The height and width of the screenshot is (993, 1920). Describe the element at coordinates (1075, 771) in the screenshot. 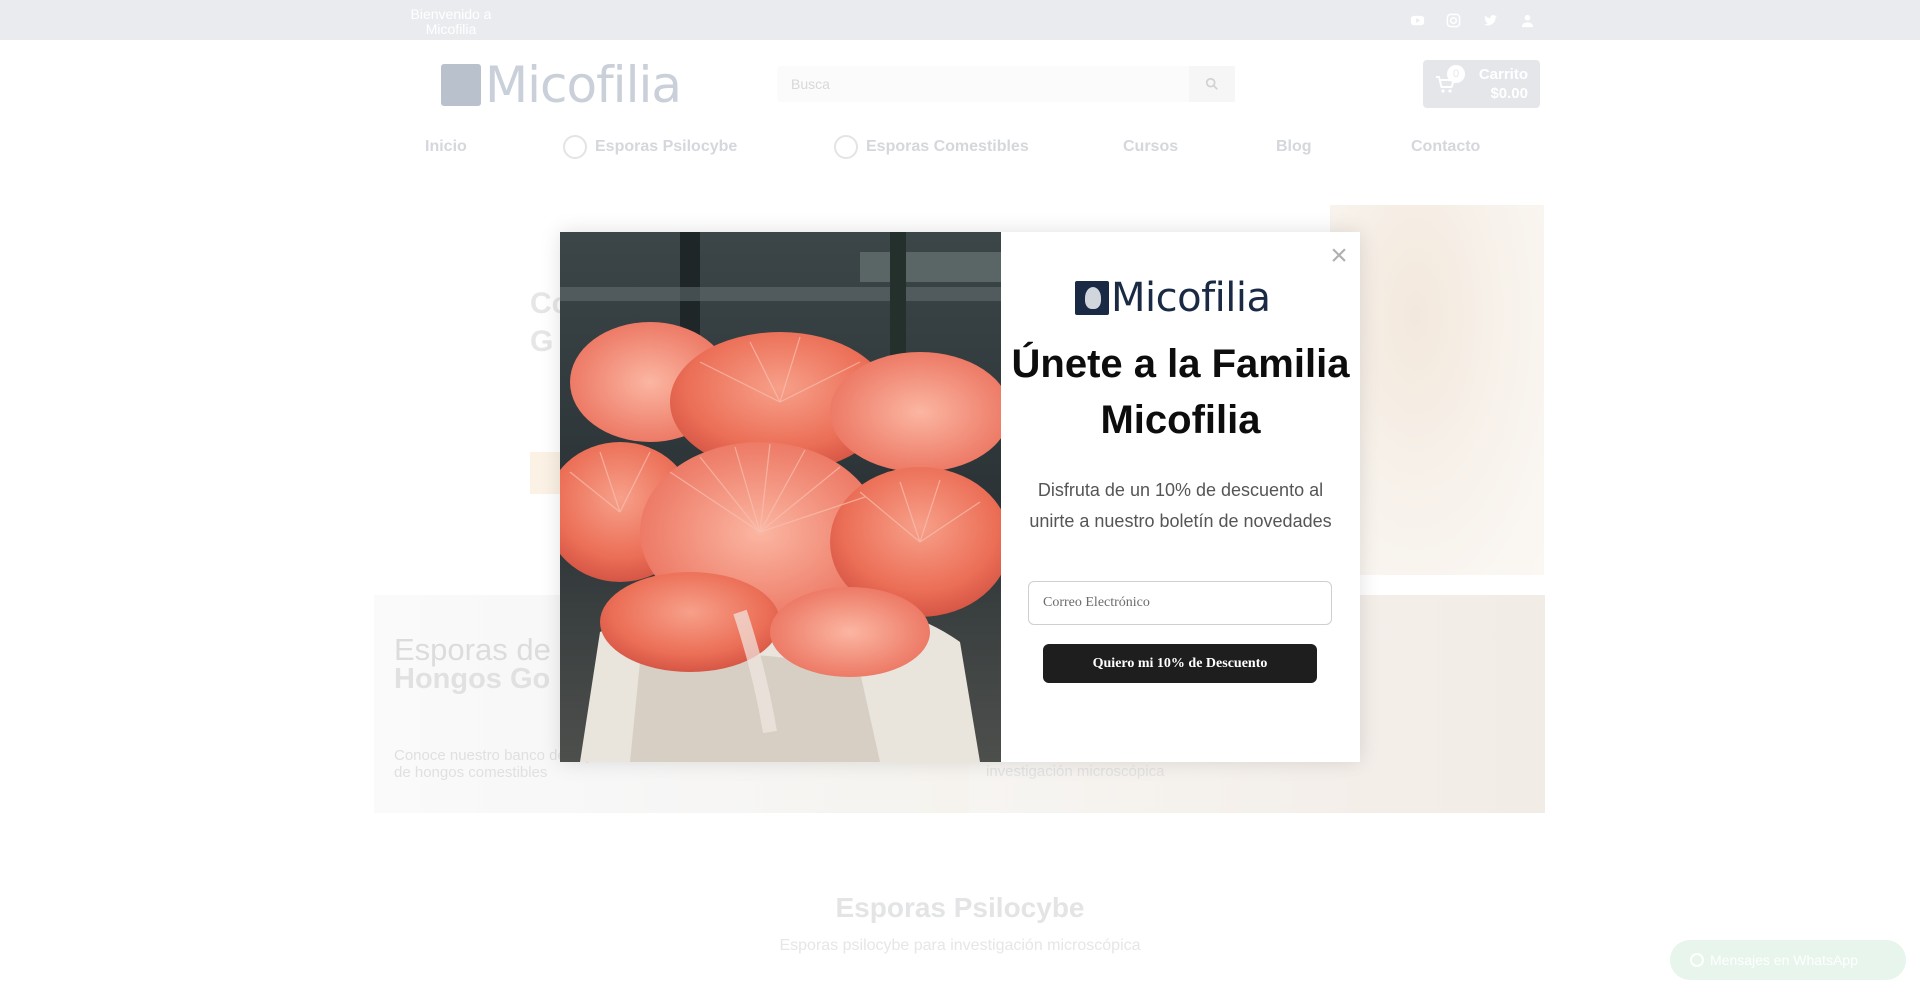

I see `banner-description: investigación microscópica` at that location.